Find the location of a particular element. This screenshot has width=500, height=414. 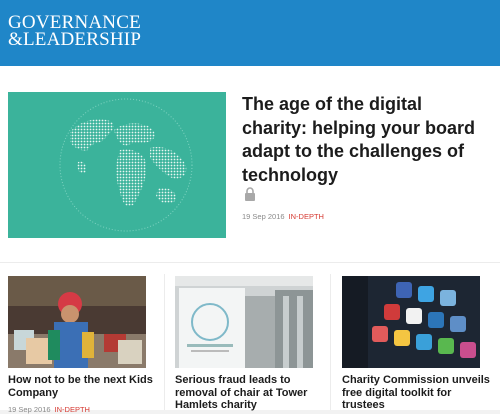

lock-icon is located at coordinates (251, 194).